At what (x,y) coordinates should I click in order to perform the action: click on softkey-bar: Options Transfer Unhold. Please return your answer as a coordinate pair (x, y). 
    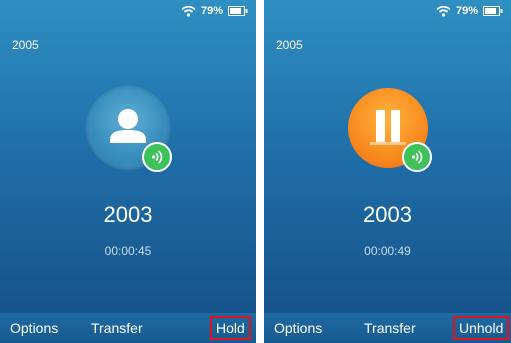
    Looking at the image, I should click on (387, 328).